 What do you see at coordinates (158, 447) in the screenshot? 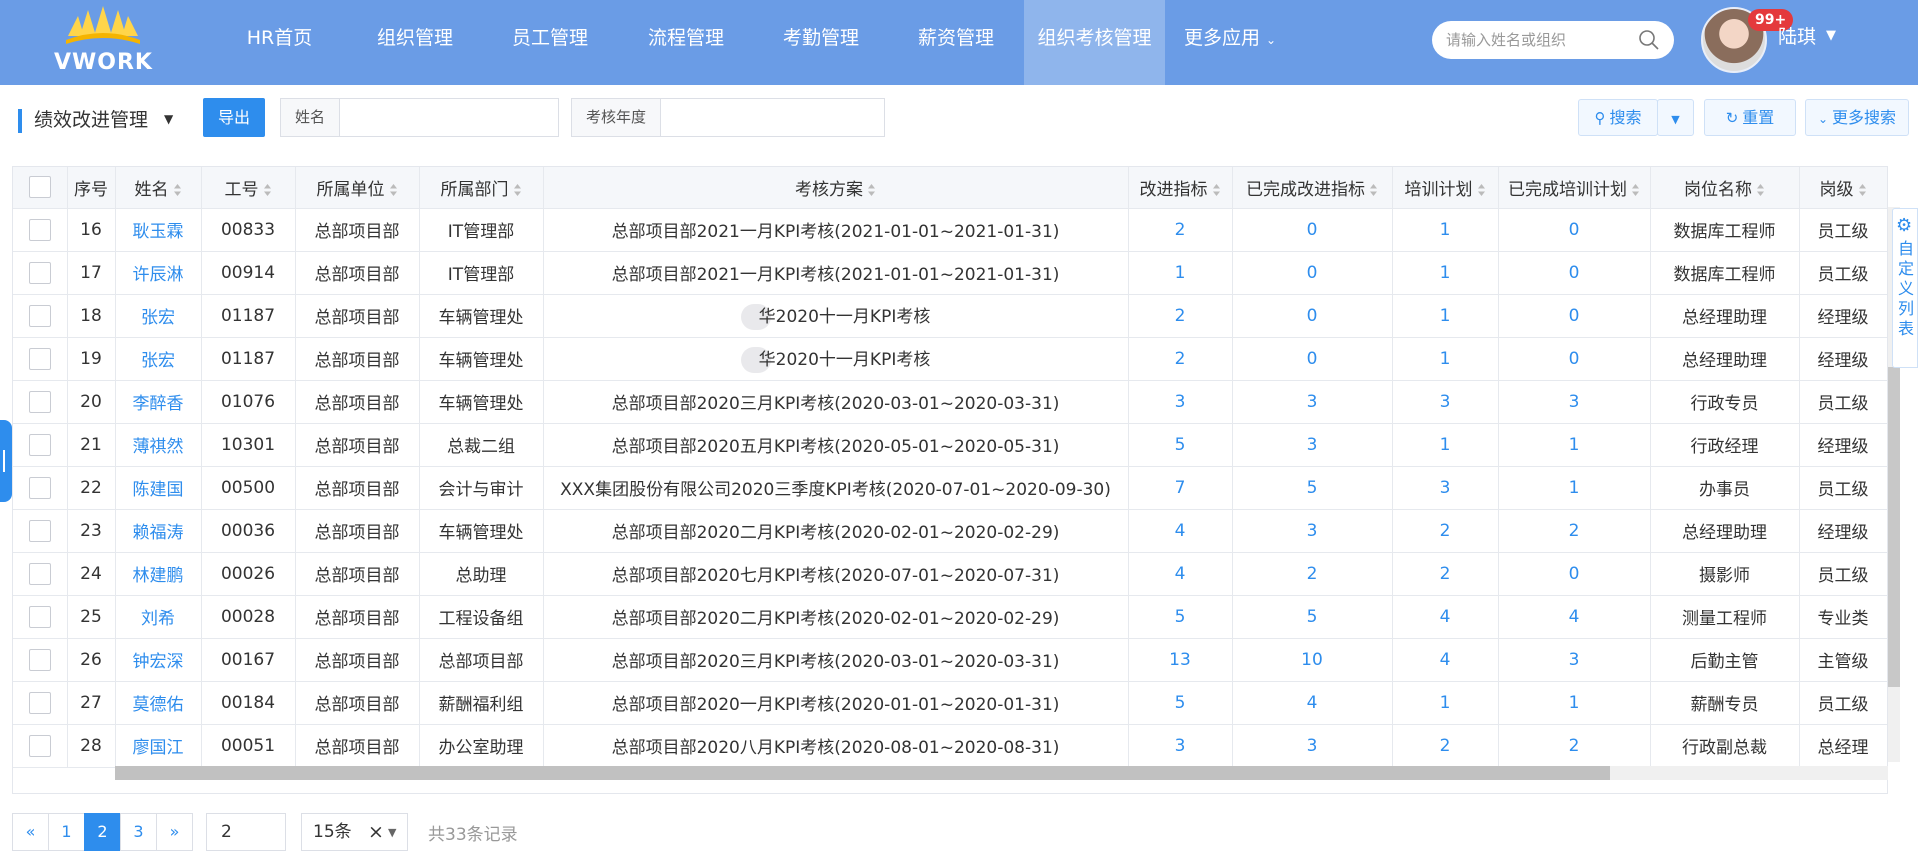
I see `employee-name-link: 薄祺然` at bounding box center [158, 447].